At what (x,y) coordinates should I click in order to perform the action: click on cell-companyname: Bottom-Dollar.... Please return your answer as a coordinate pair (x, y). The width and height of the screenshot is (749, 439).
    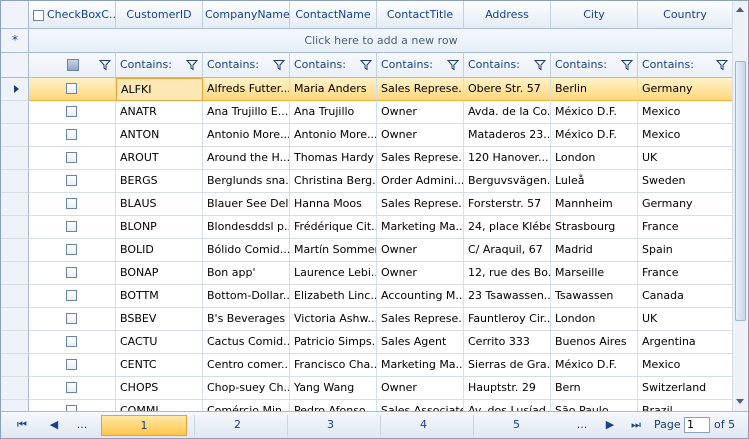
    Looking at the image, I should click on (246, 296).